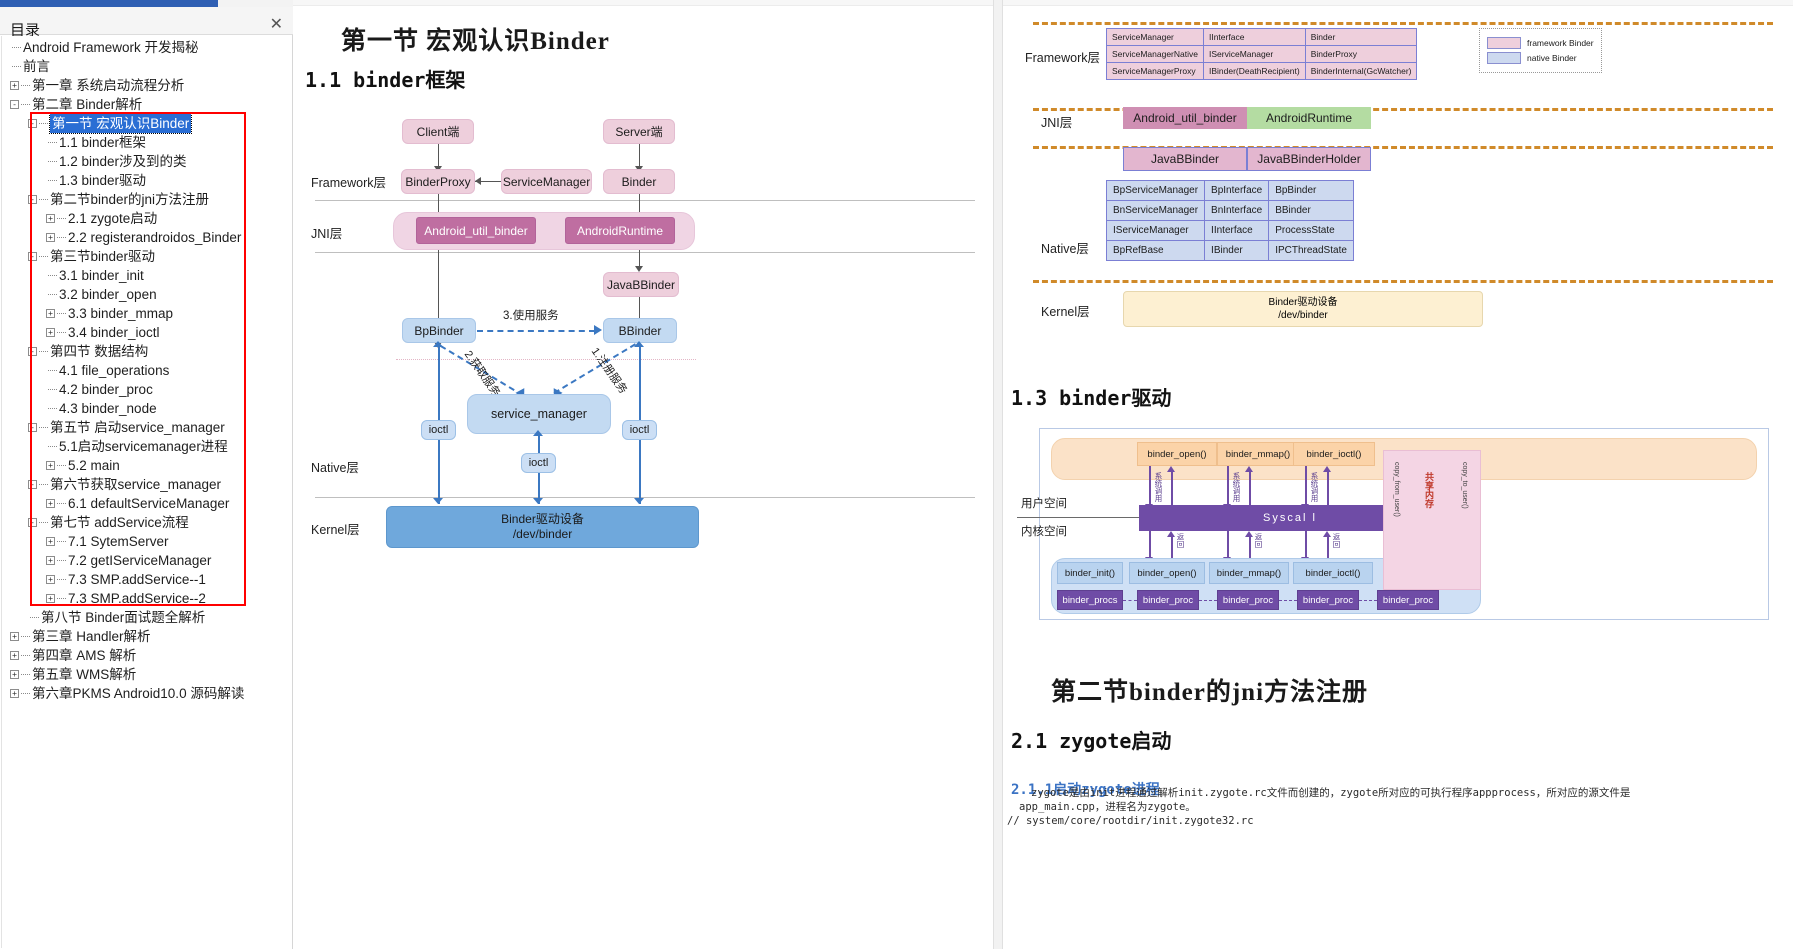 This screenshot has height=949, width=1793. Describe the element at coordinates (94, 465) in the screenshot. I see `toc-item-label: 5.2 main` at that location.